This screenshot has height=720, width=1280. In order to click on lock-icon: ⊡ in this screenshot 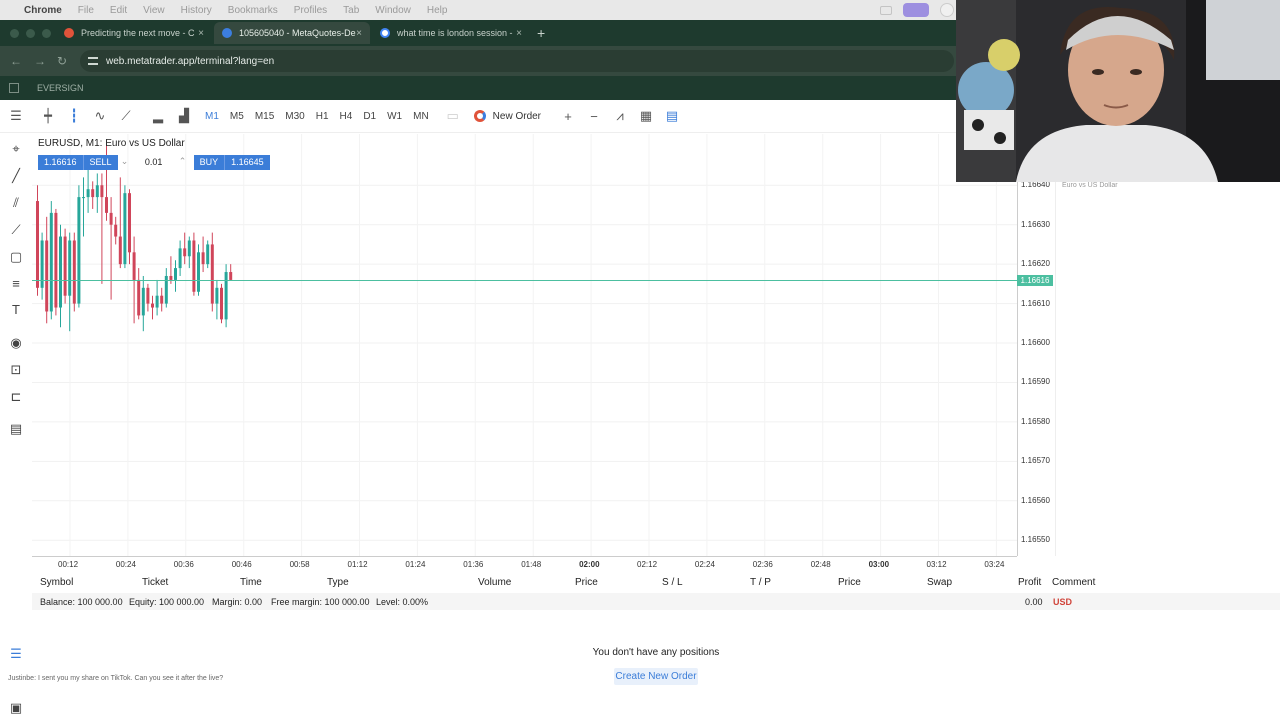, I will do `click(16, 370)`.